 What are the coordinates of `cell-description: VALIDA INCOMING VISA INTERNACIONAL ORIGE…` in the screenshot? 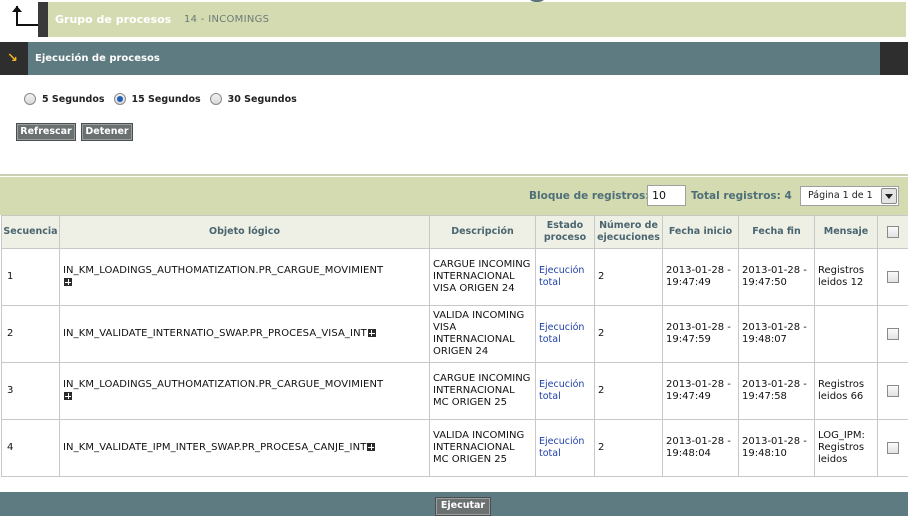 It's located at (482, 334).